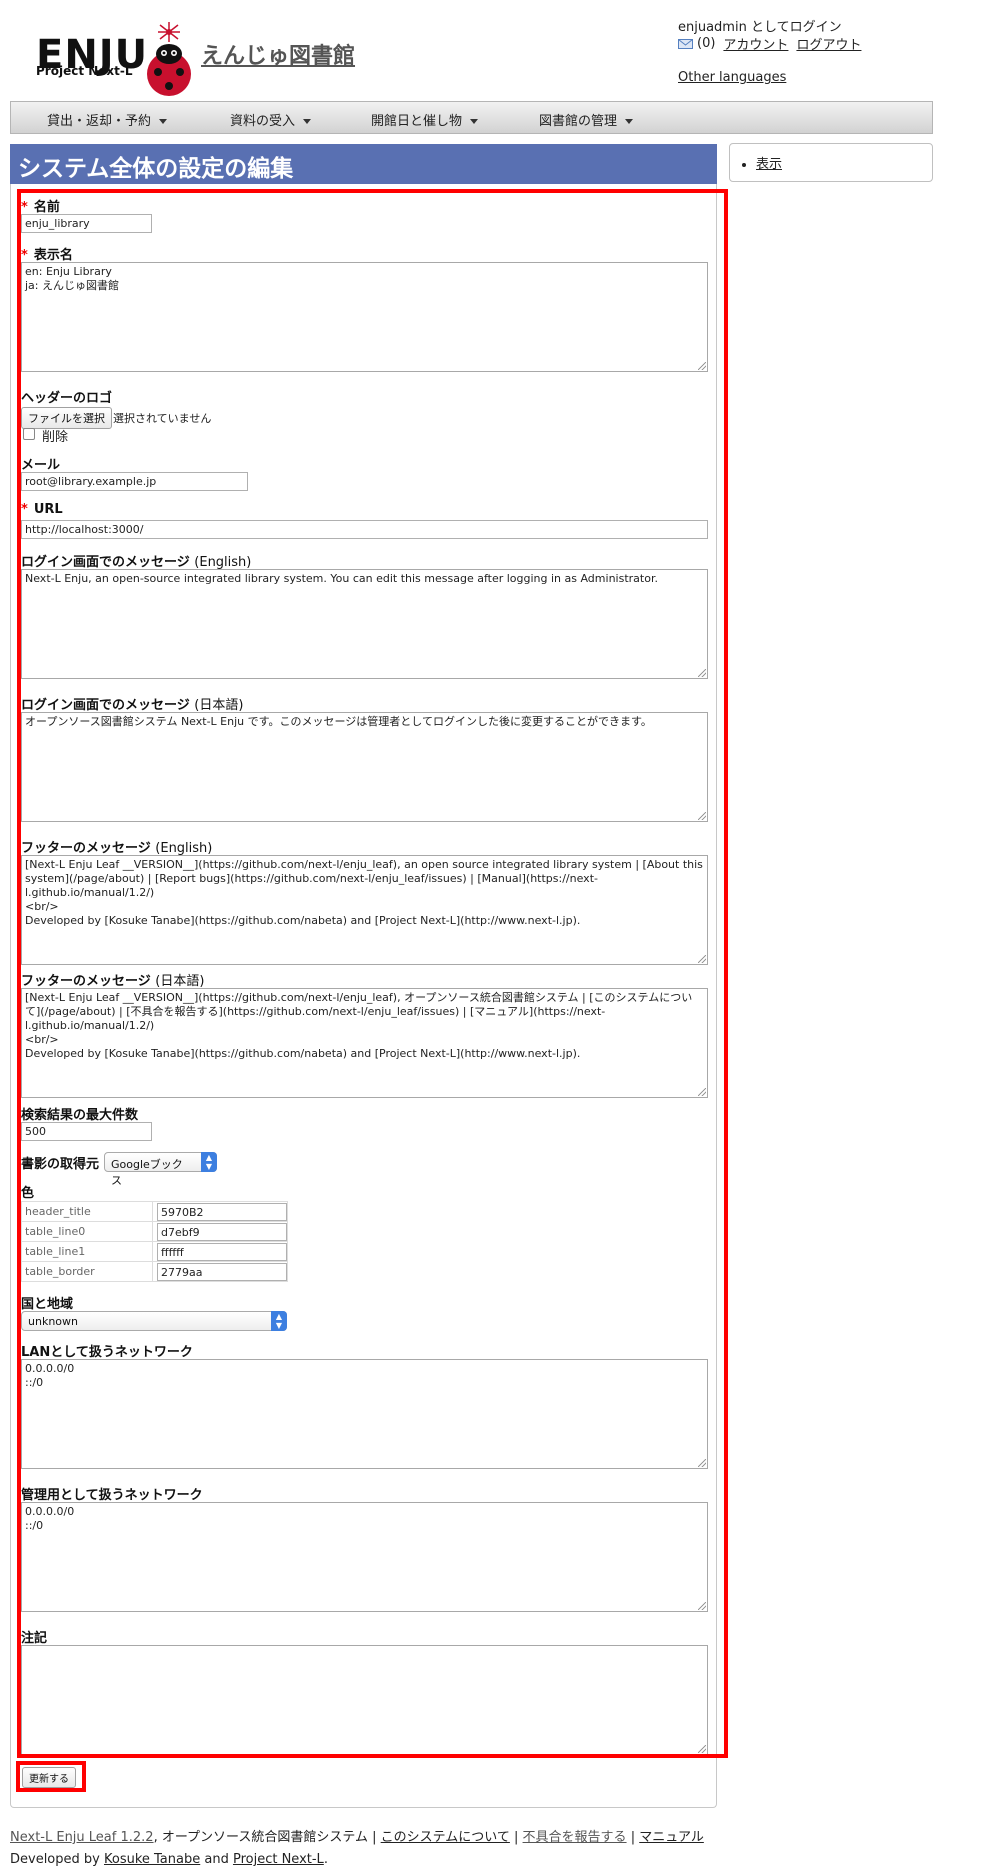 This screenshot has height=1867, width=983. Describe the element at coordinates (706, 43) in the screenshot. I see `message-count: (0)` at that location.